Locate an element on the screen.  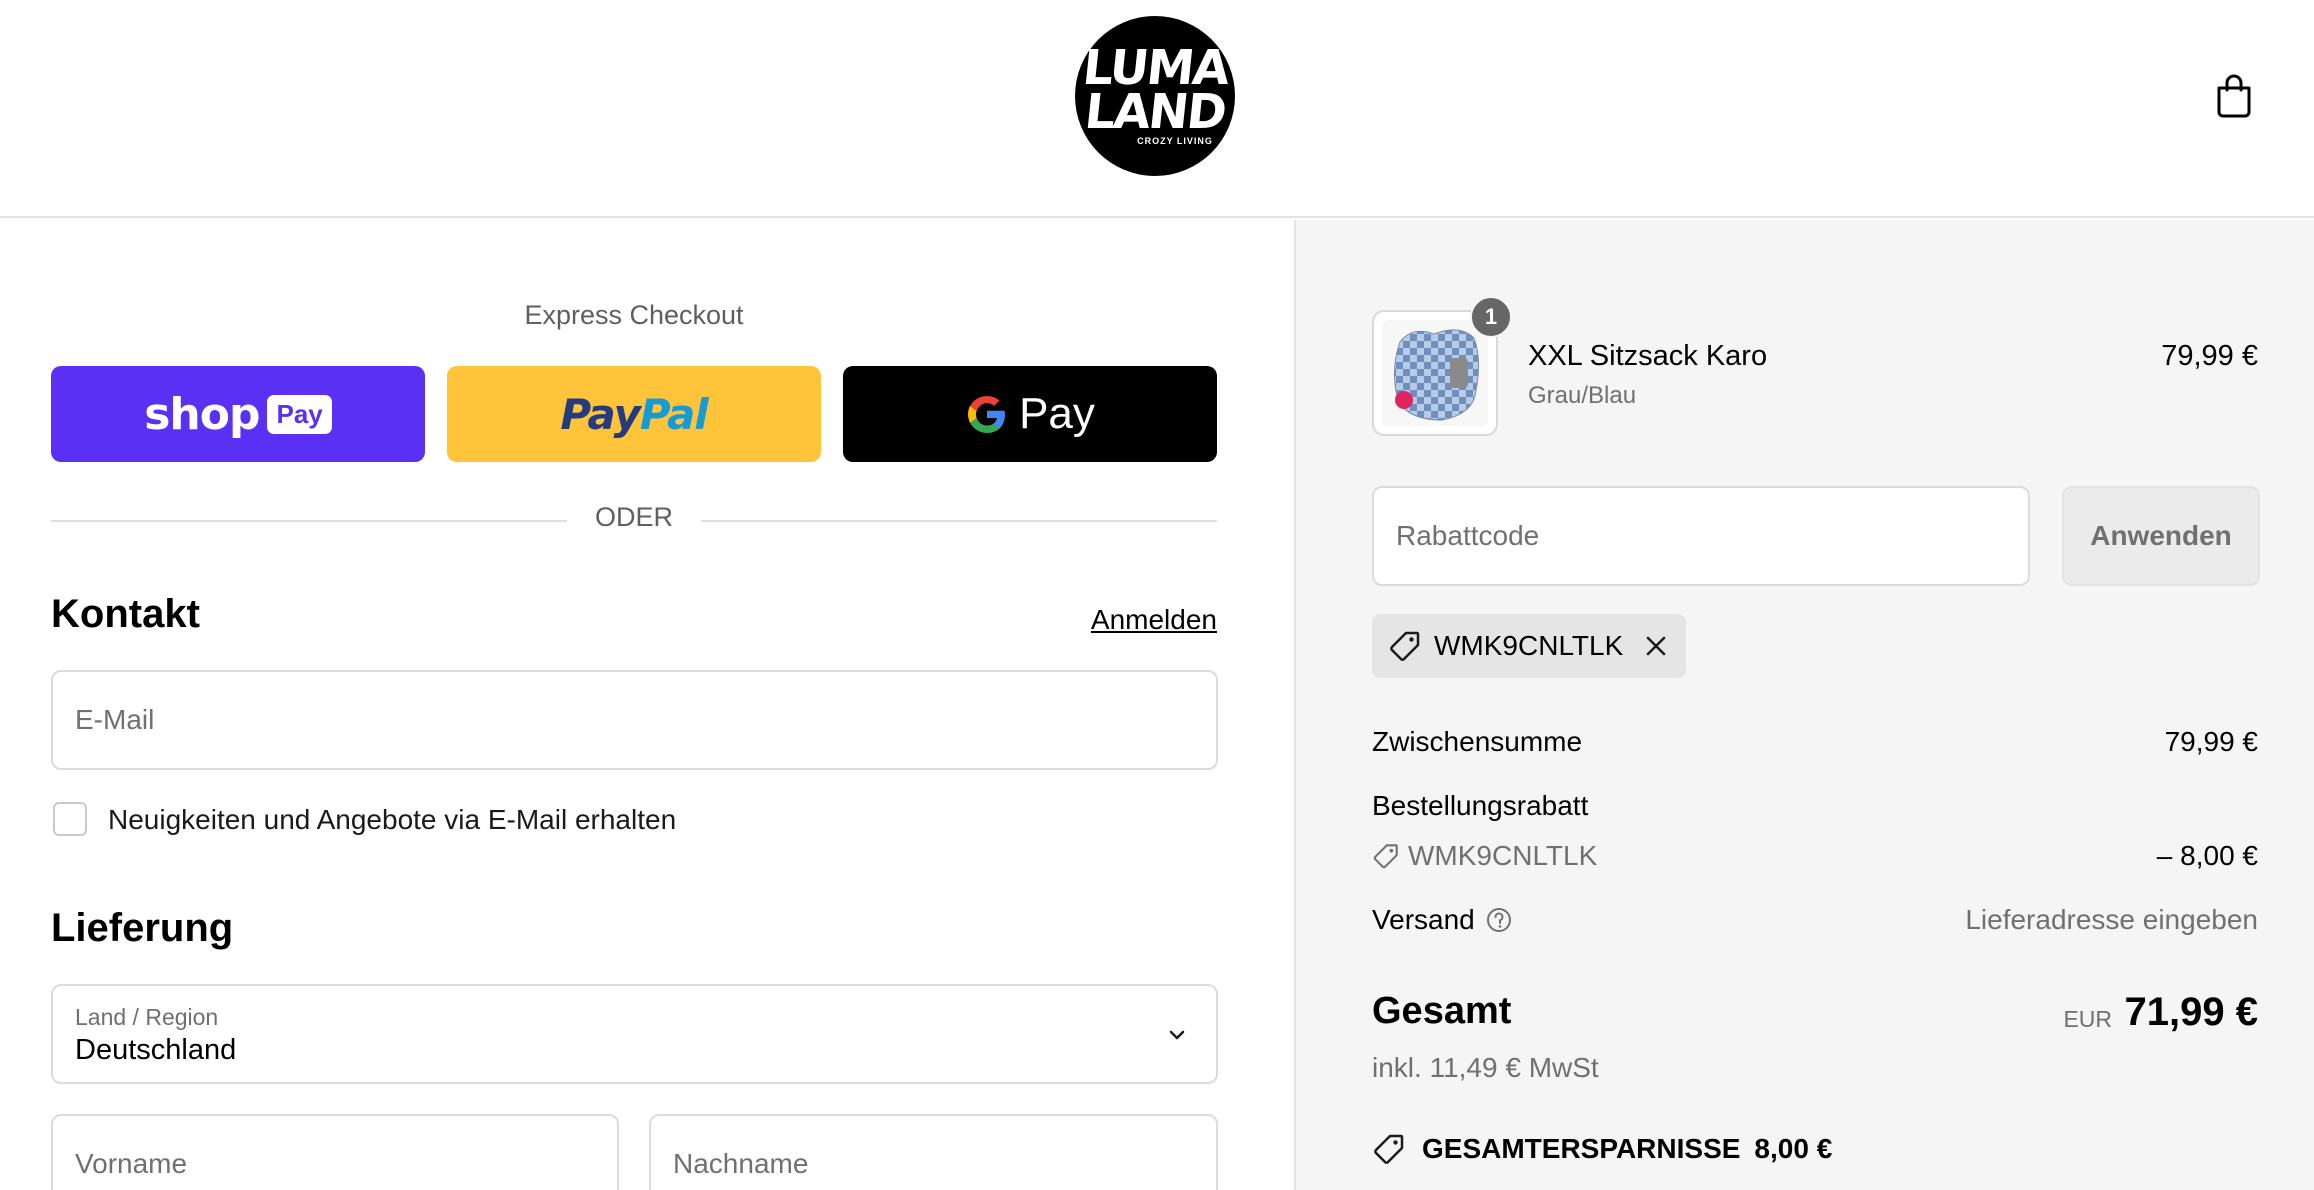
total-value: 71,99 € is located at coordinates (2191, 1012).